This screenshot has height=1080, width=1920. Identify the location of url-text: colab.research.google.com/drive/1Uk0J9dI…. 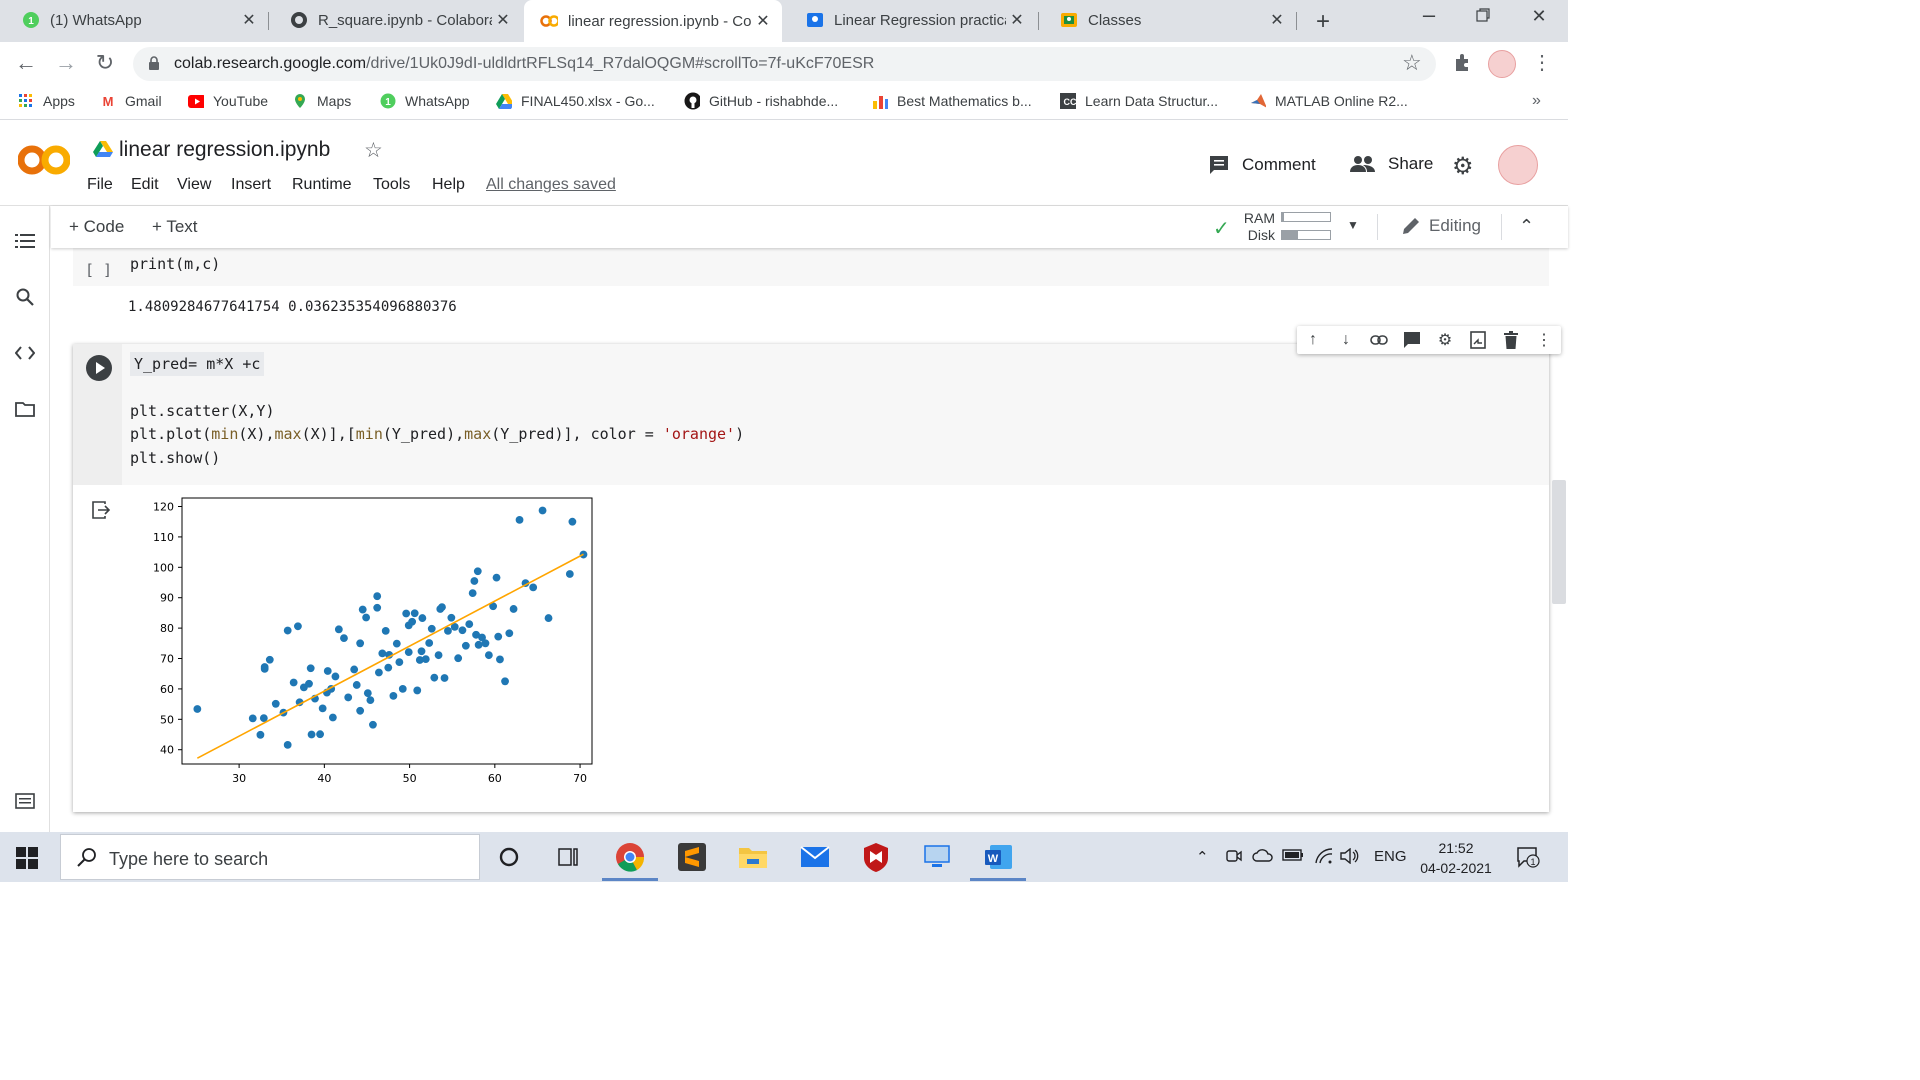
(524, 64).